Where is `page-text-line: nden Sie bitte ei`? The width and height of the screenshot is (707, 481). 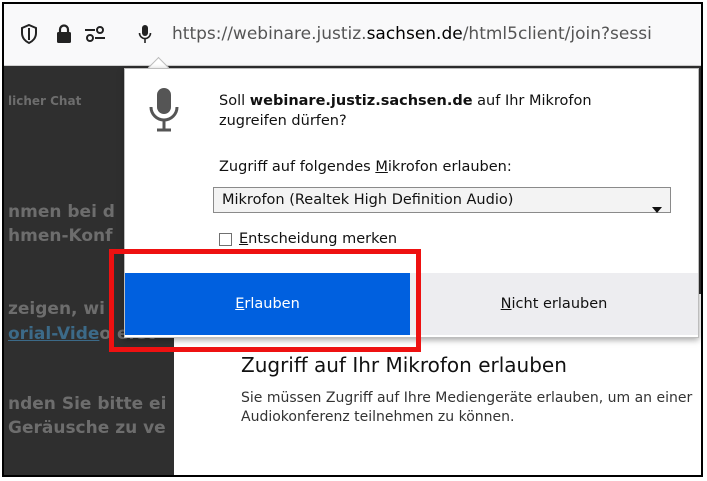
page-text-line: nden Sie bitte ei is located at coordinates (87, 404).